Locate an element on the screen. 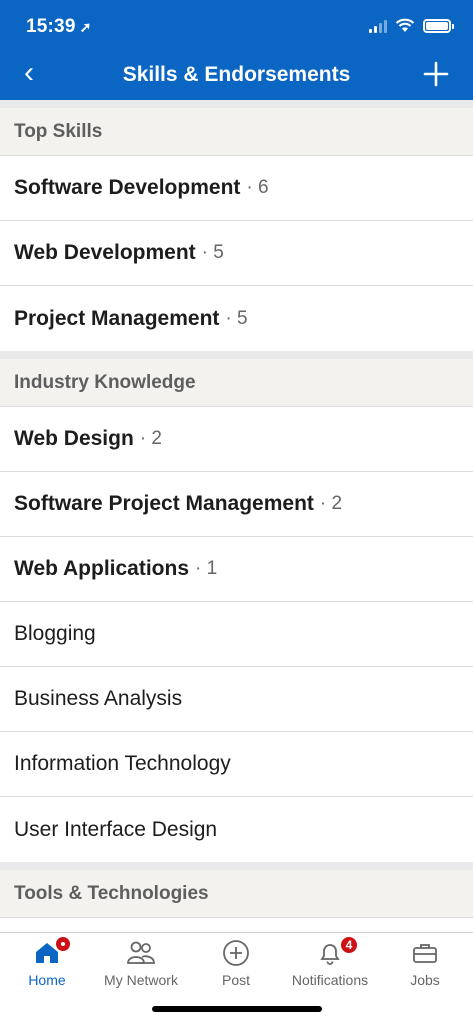 This screenshot has width=473, height=1023. home-badge-dot is located at coordinates (63, 944).